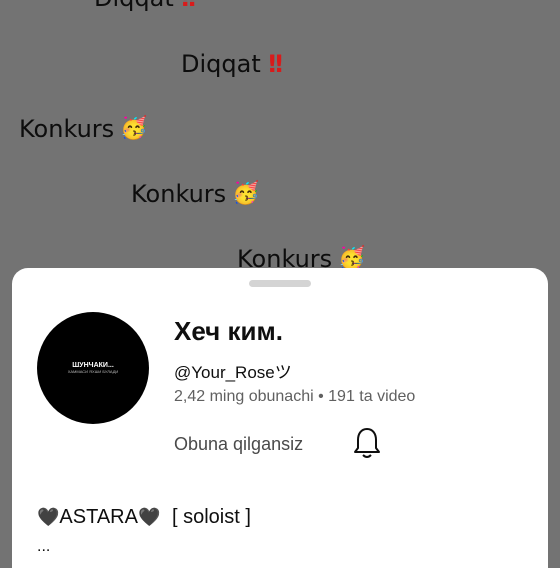  What do you see at coordinates (93, 371) in the screenshot?
I see `avatar-subtext: ХАММАСИ ЯХШИ БУЛАДИ` at bounding box center [93, 371].